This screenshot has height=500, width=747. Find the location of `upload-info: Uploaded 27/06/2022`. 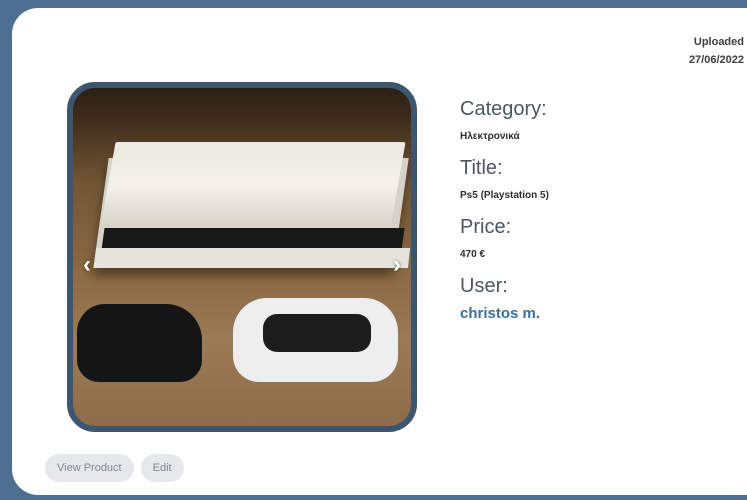

upload-info: Uploaded 27/06/2022 is located at coordinates (716, 51).